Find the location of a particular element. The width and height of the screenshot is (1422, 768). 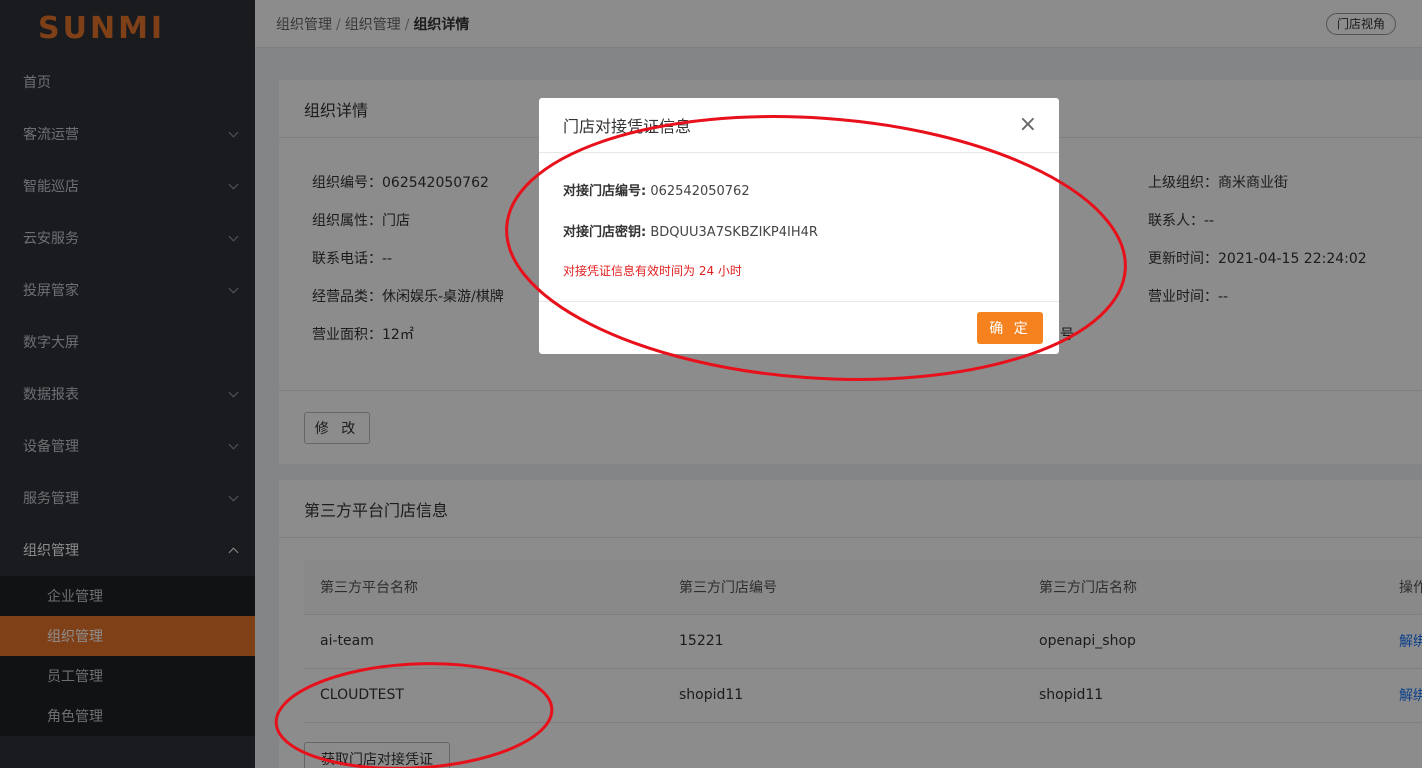

credential-store-no: 对接门店编号: 062542050762 is located at coordinates (656, 191).